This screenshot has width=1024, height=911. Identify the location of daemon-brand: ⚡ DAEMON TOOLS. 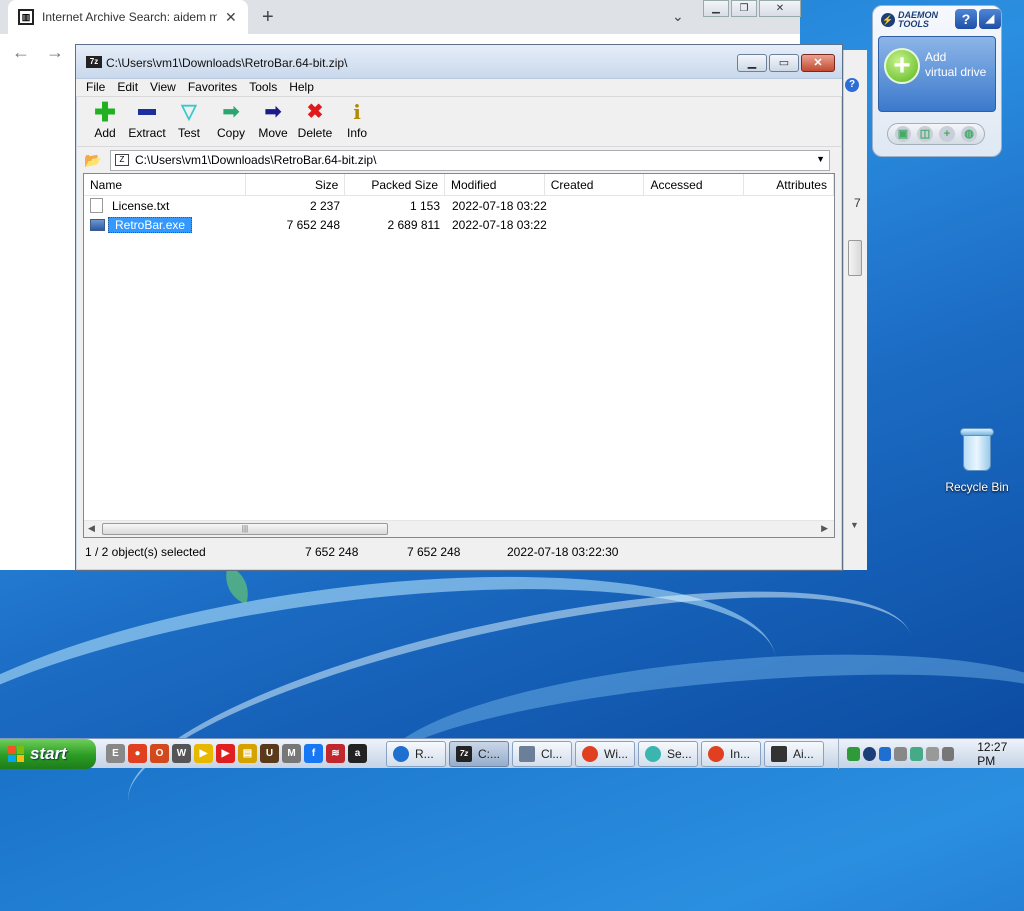
(909, 20).